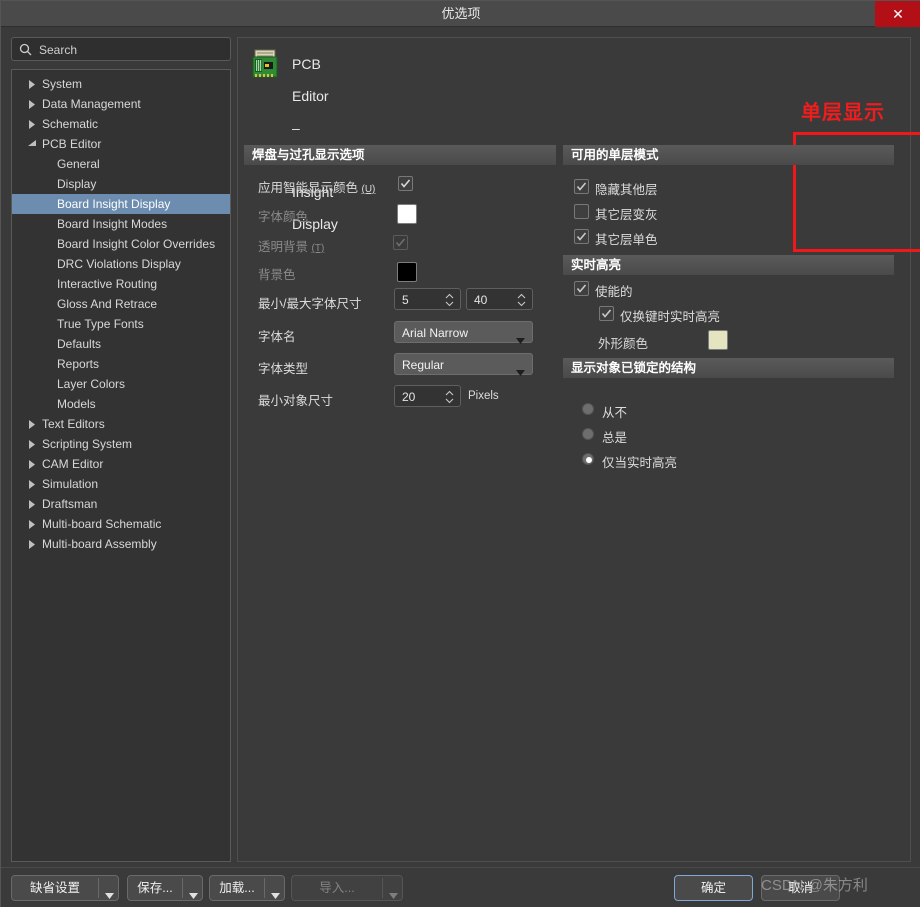 The width and height of the screenshot is (920, 907). Describe the element at coordinates (78, 164) in the screenshot. I see `tree-item-label: General` at that location.